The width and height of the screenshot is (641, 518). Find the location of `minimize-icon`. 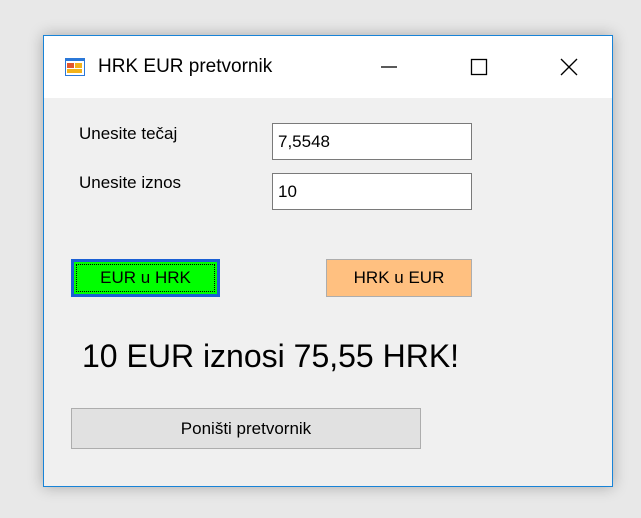

minimize-icon is located at coordinates (389, 67).